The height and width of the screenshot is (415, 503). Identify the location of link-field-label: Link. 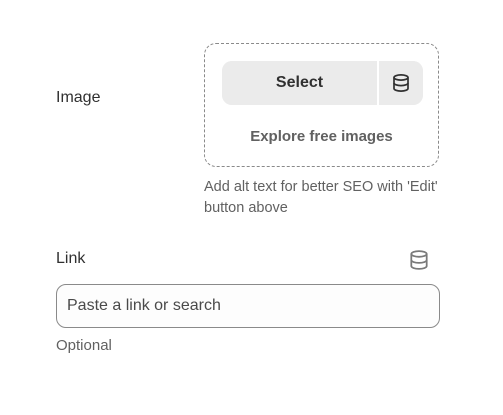
(71, 258).